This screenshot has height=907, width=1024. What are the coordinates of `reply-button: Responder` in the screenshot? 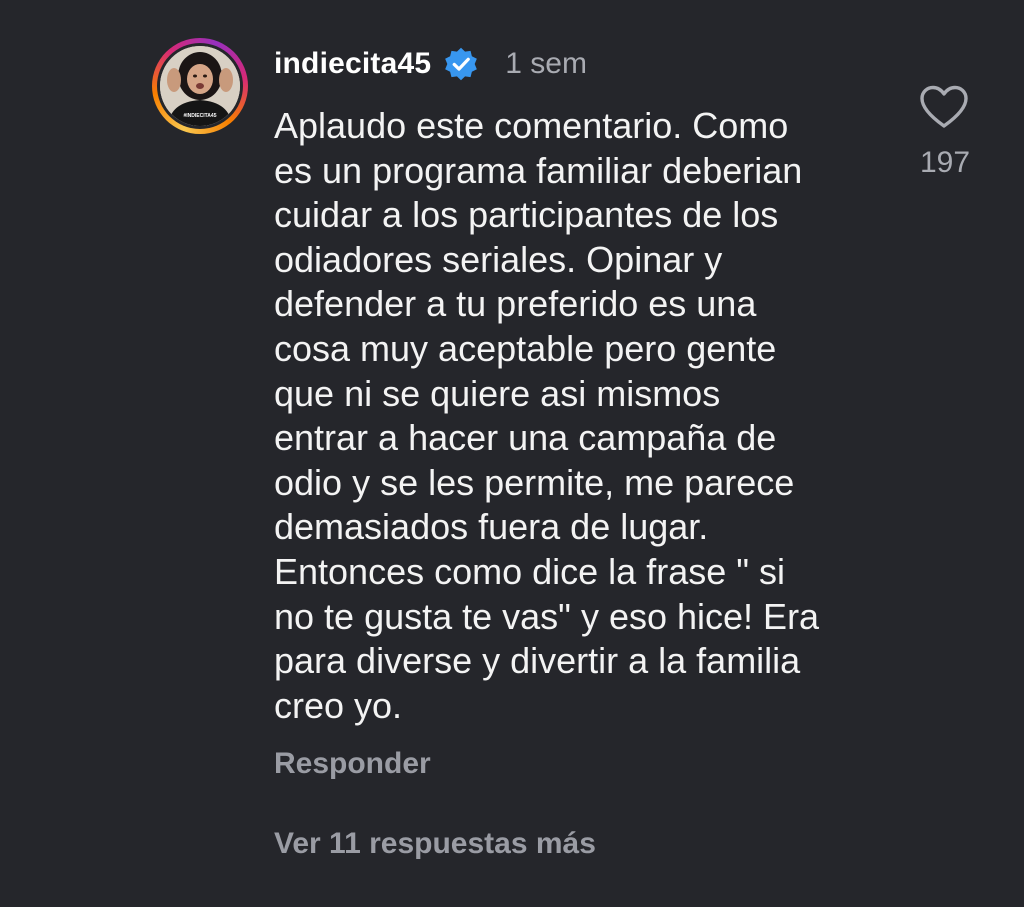 It's located at (352, 764).